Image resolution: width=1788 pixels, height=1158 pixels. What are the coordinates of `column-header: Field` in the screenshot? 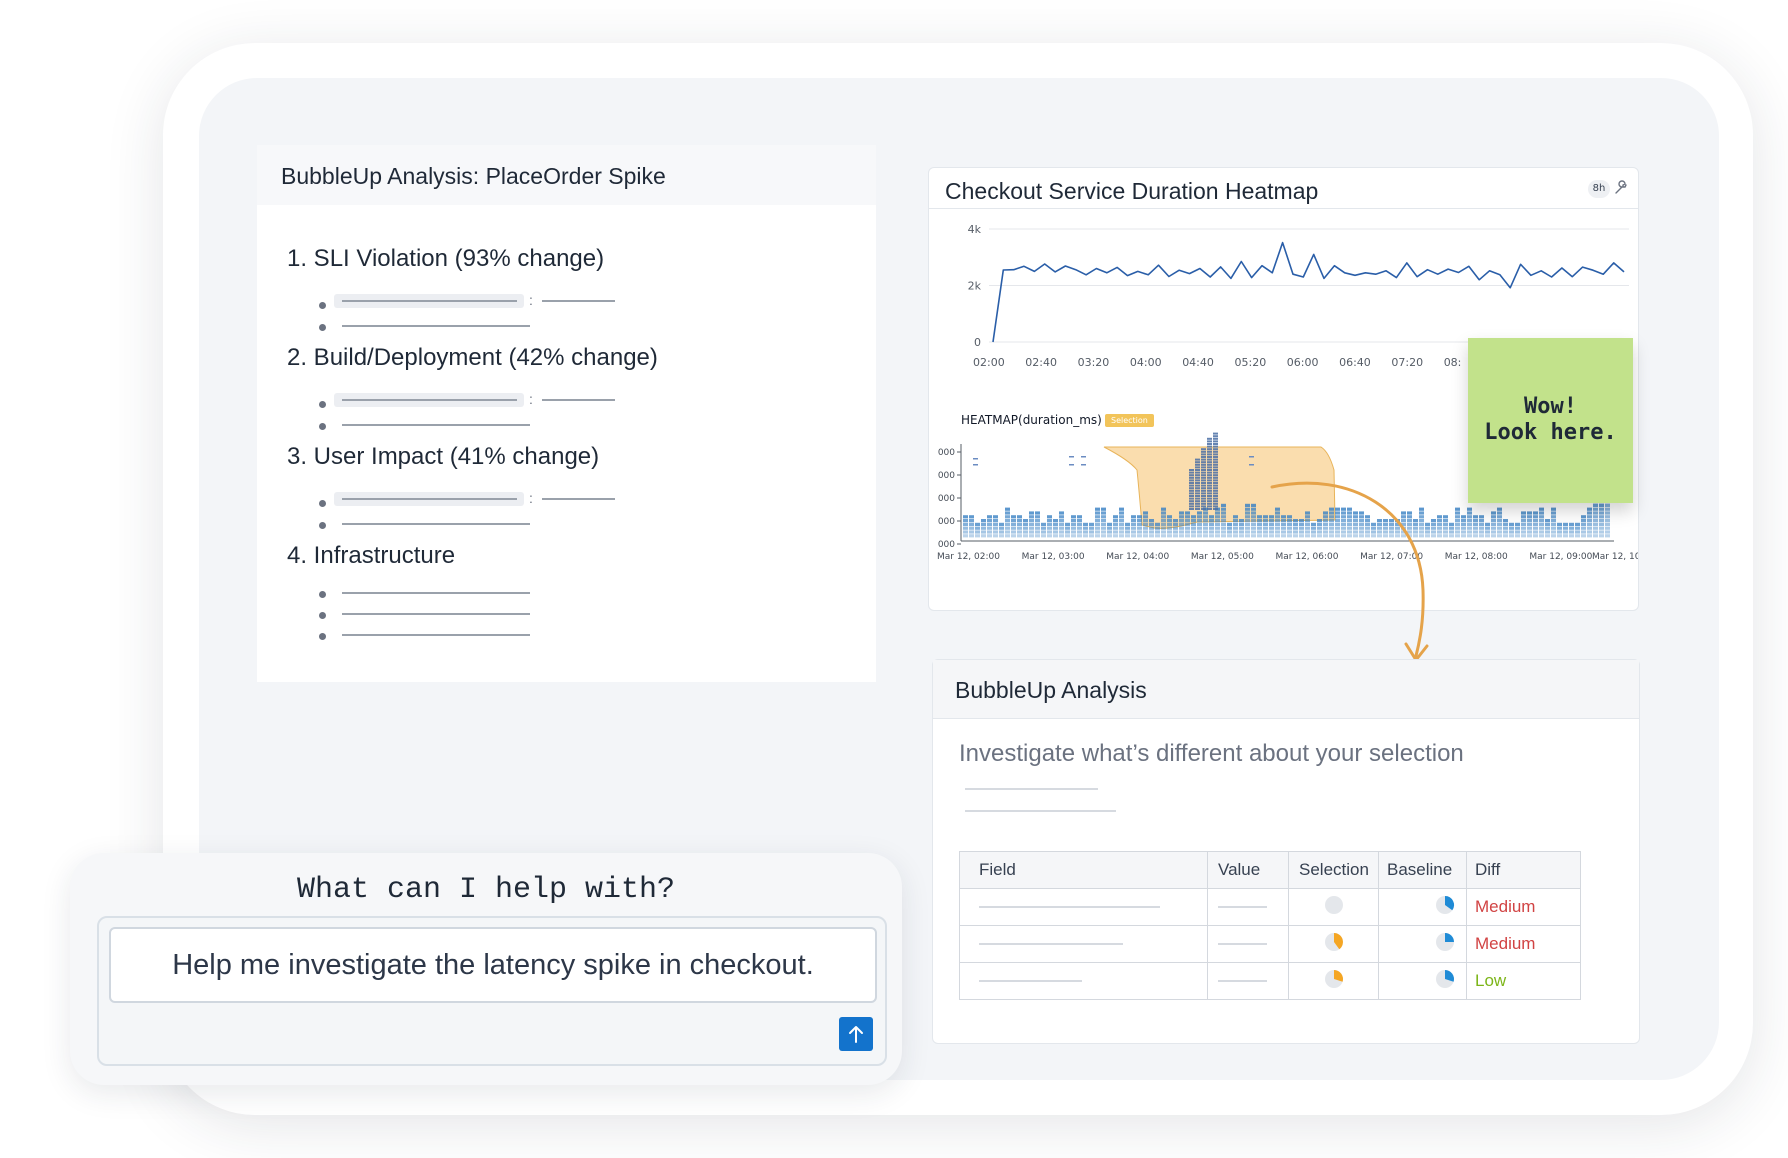 It's located at (1083, 870).